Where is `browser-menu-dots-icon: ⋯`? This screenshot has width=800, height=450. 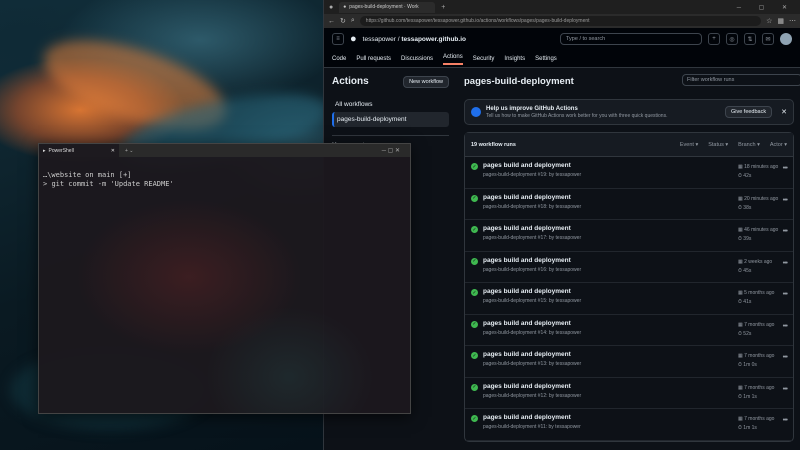
browser-menu-dots-icon: ⋯ is located at coordinates (792, 21).